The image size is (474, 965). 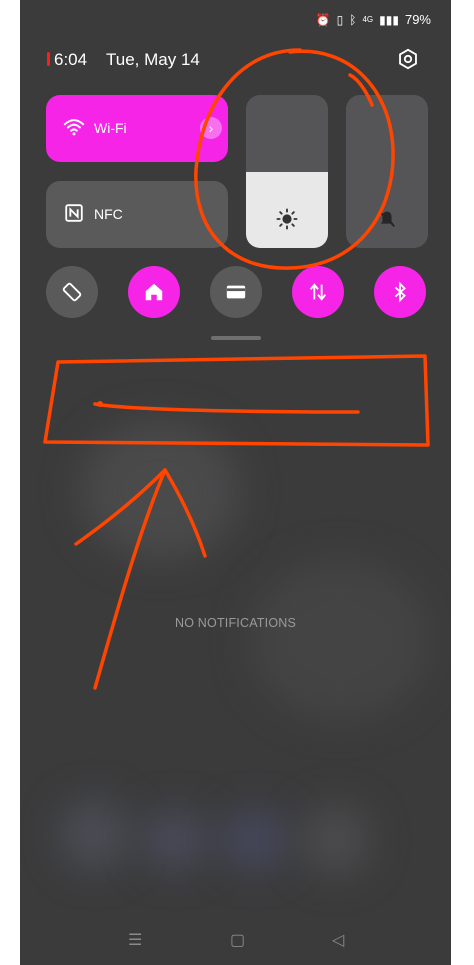 I want to click on wifi-label: Wi-Fi, so click(x=110, y=128).